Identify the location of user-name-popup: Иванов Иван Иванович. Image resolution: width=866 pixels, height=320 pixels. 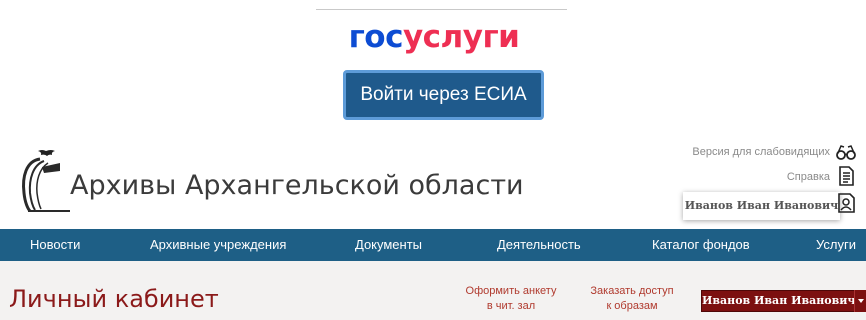
(761, 206).